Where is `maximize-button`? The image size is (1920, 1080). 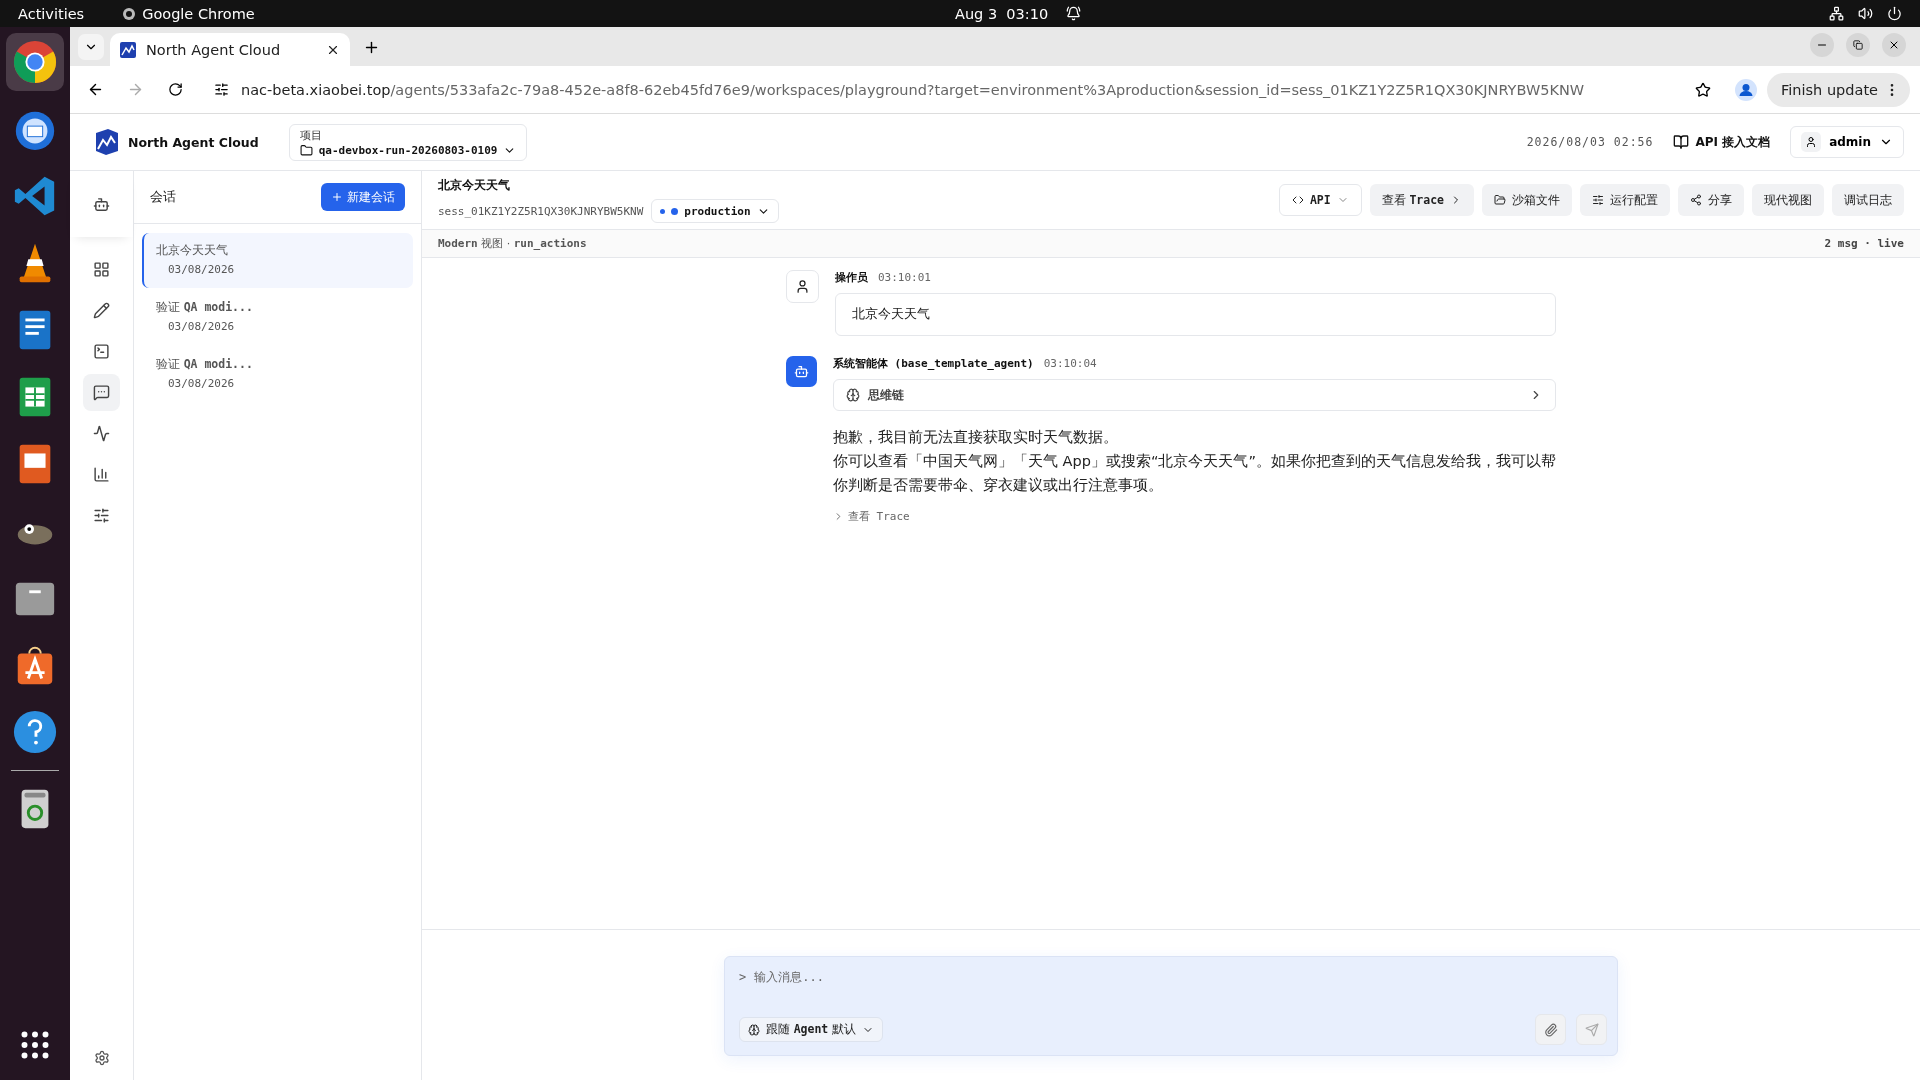
maximize-button is located at coordinates (1858, 45).